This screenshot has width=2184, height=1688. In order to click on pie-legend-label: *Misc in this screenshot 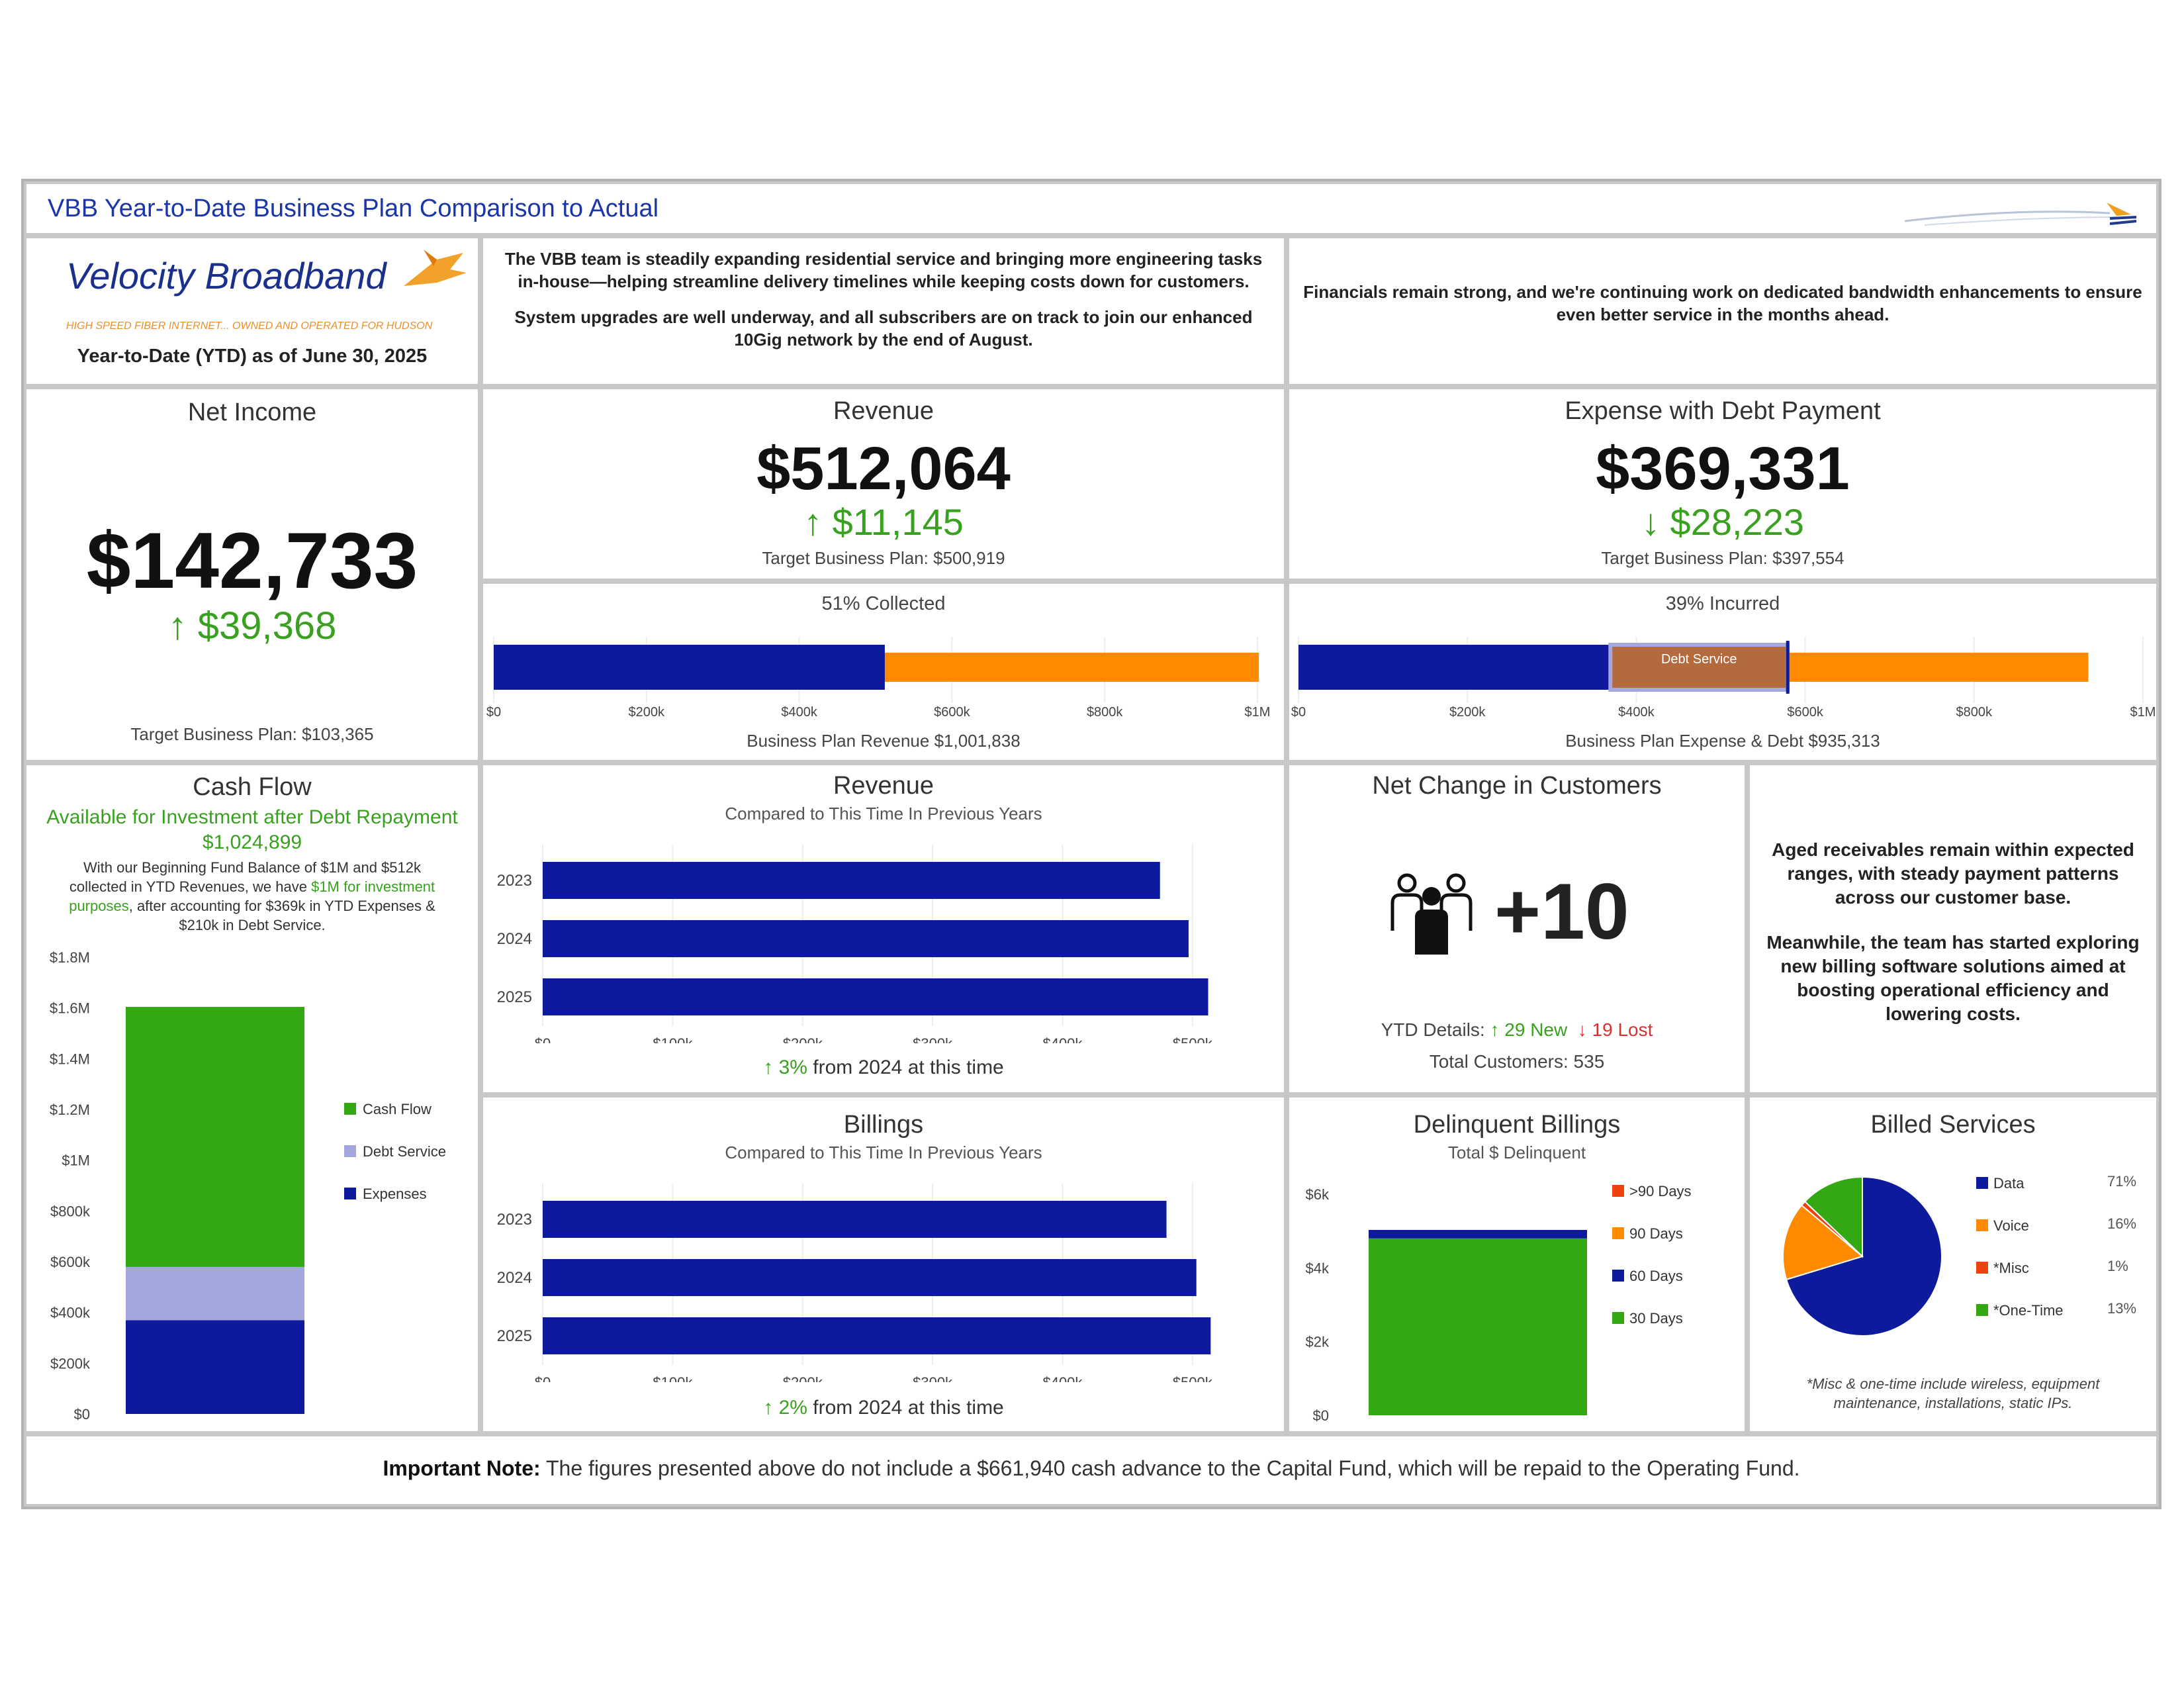, I will do `click(2011, 1268)`.